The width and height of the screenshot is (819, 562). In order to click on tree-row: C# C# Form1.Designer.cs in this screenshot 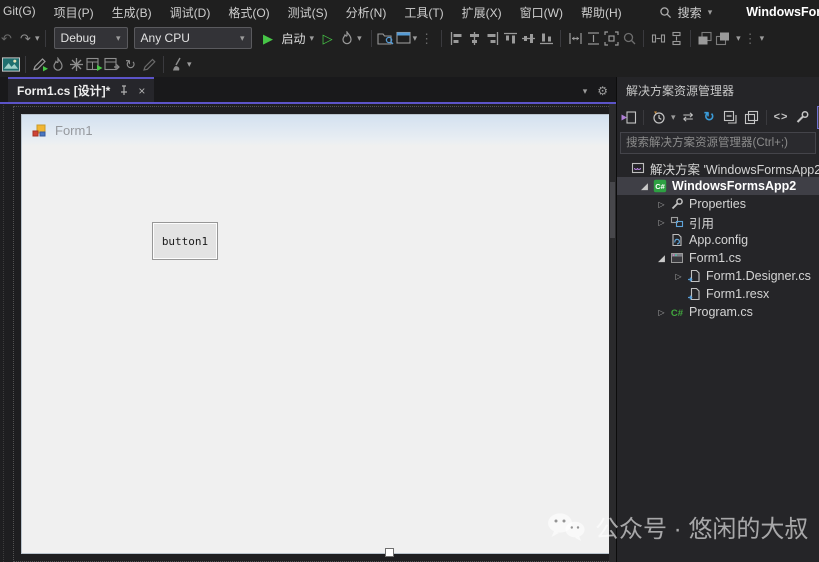, I will do `click(718, 276)`.